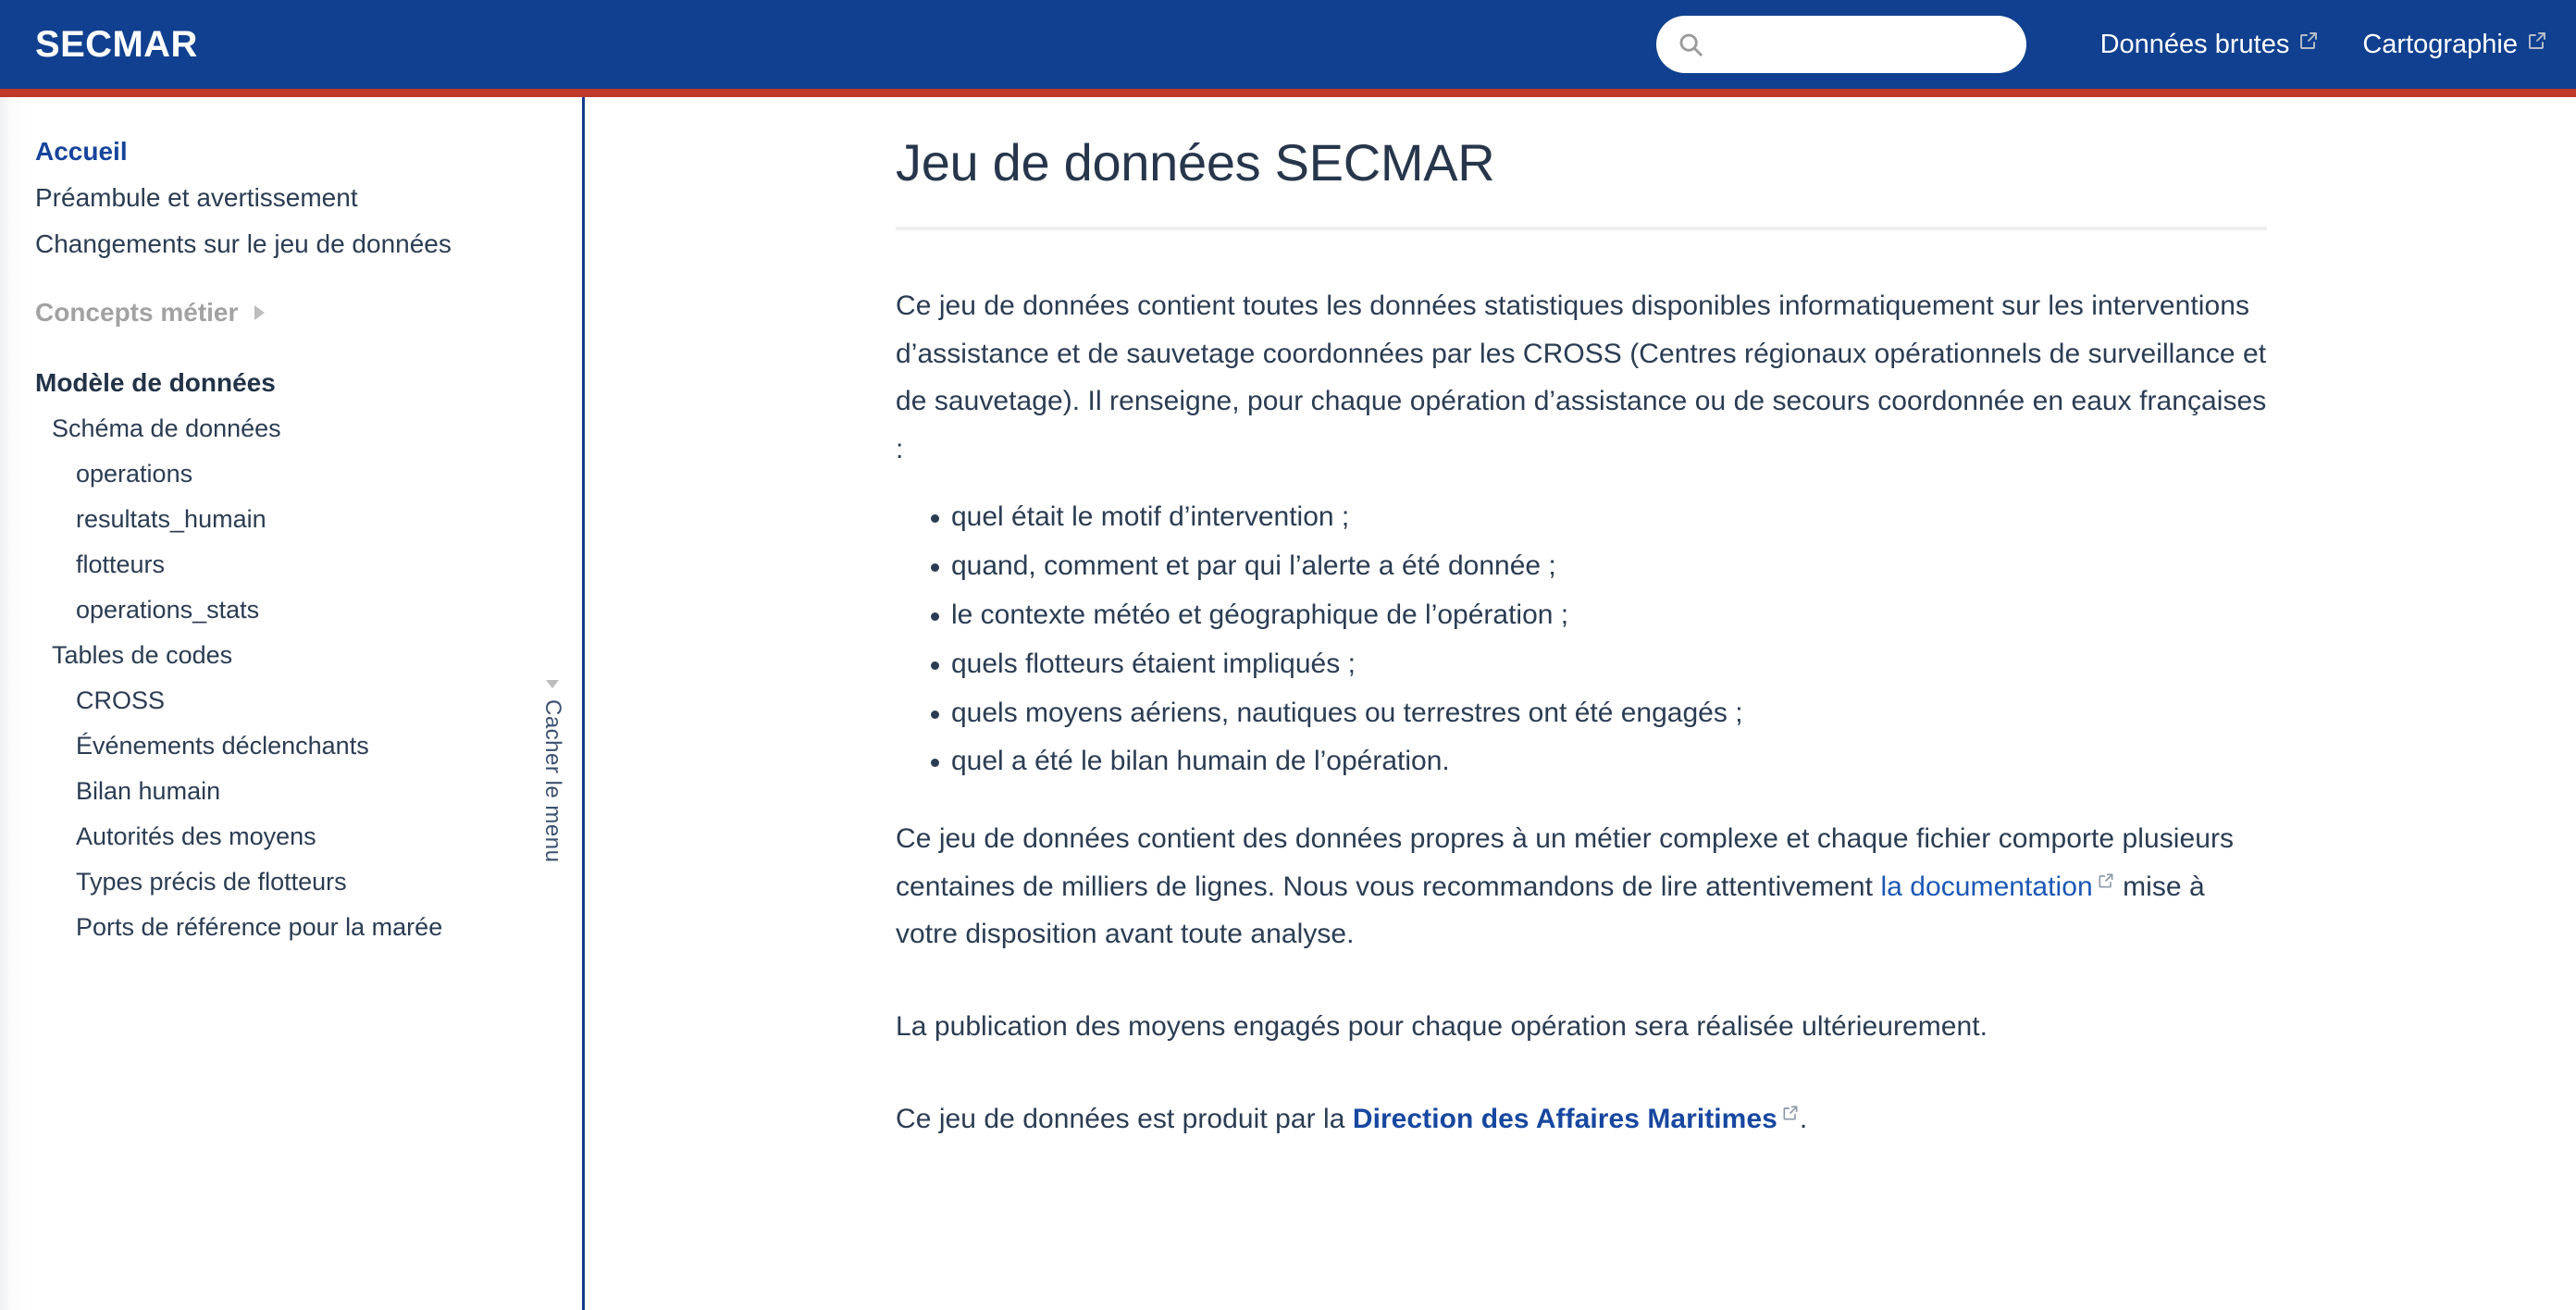 This screenshot has width=2576, height=1310. I want to click on header-link-label: Cartographie, so click(2440, 44).